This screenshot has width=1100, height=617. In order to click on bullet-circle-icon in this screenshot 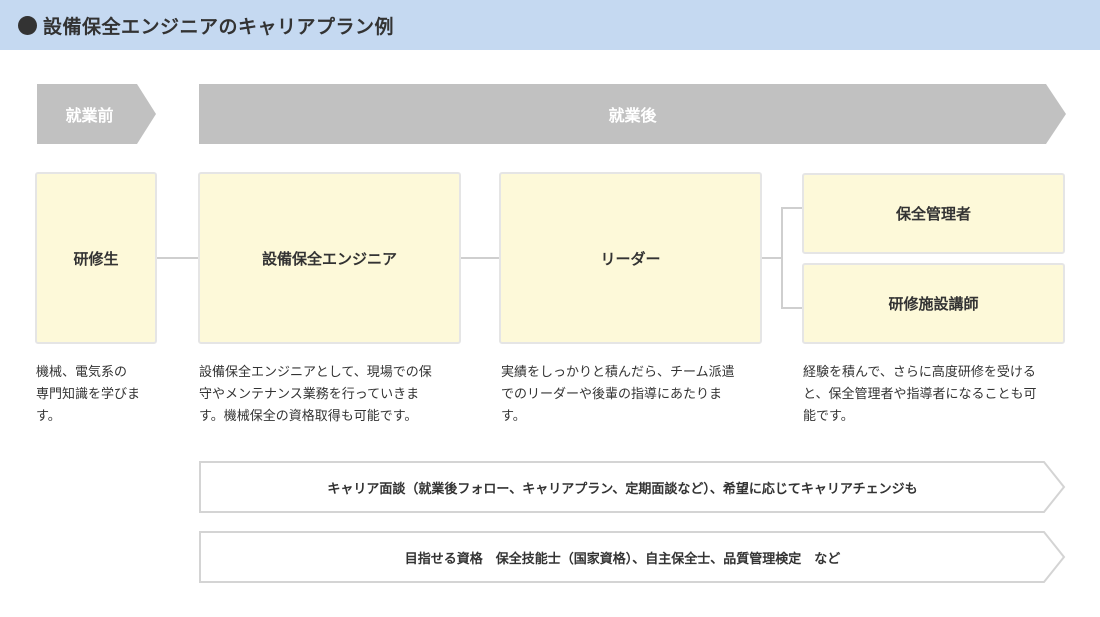, I will do `click(27, 25)`.